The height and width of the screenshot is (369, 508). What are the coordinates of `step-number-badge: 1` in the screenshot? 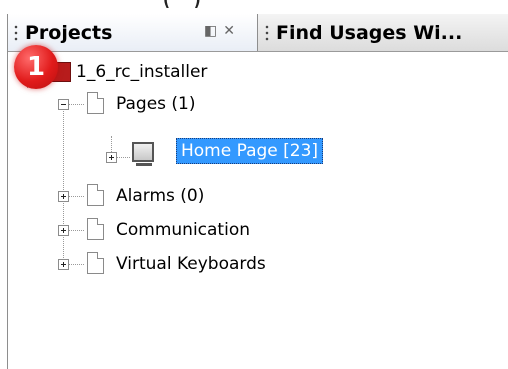 It's located at (36, 67).